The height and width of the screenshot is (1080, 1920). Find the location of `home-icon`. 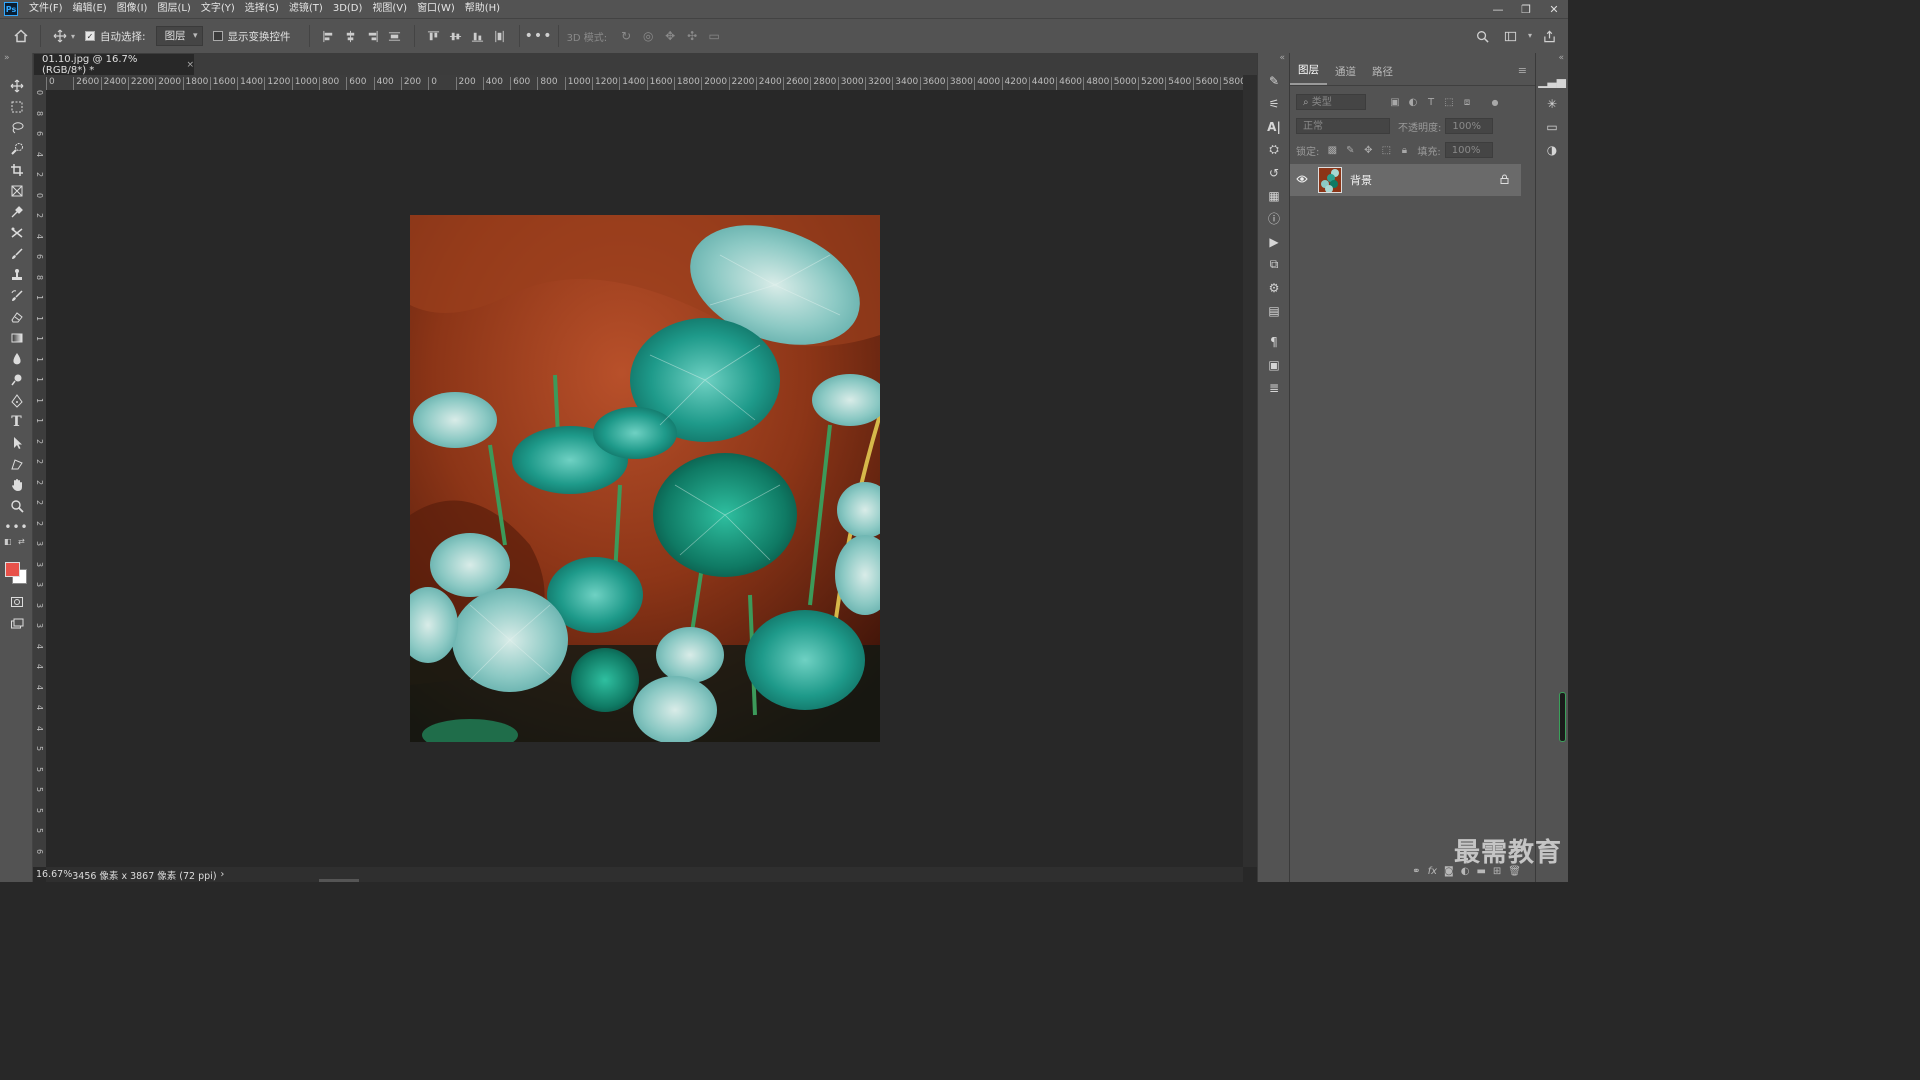

home-icon is located at coordinates (21, 36).